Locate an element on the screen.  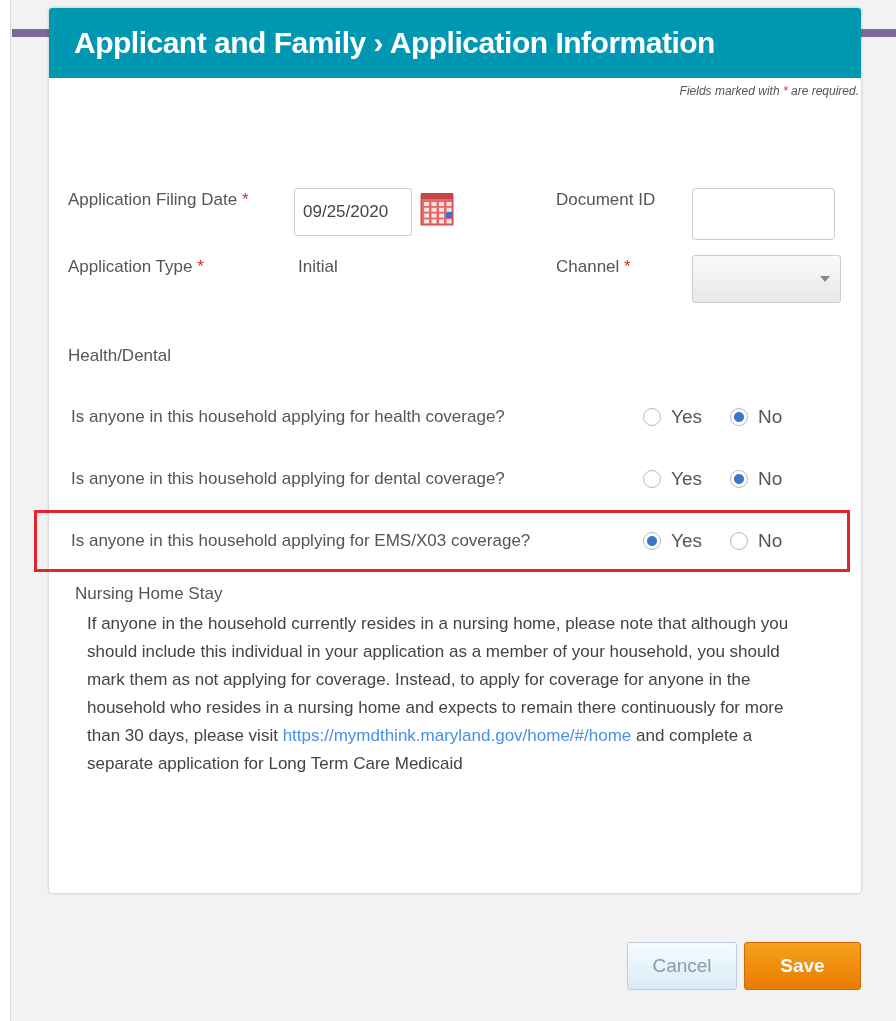
section-title: Health/Dental is located at coordinates (119, 356).